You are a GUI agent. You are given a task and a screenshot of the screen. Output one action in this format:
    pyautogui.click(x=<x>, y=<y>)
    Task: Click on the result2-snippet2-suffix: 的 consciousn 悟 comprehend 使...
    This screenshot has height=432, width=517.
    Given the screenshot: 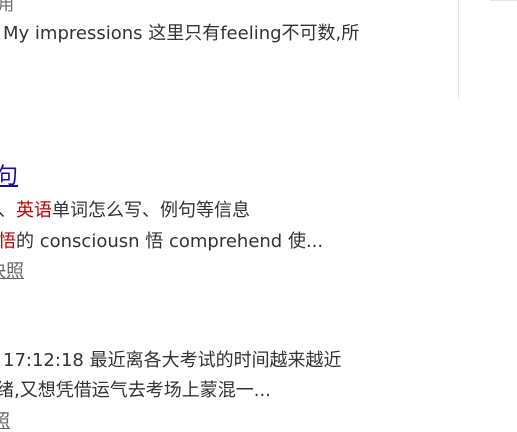 What is the action you would take?
    pyautogui.click(x=170, y=241)
    